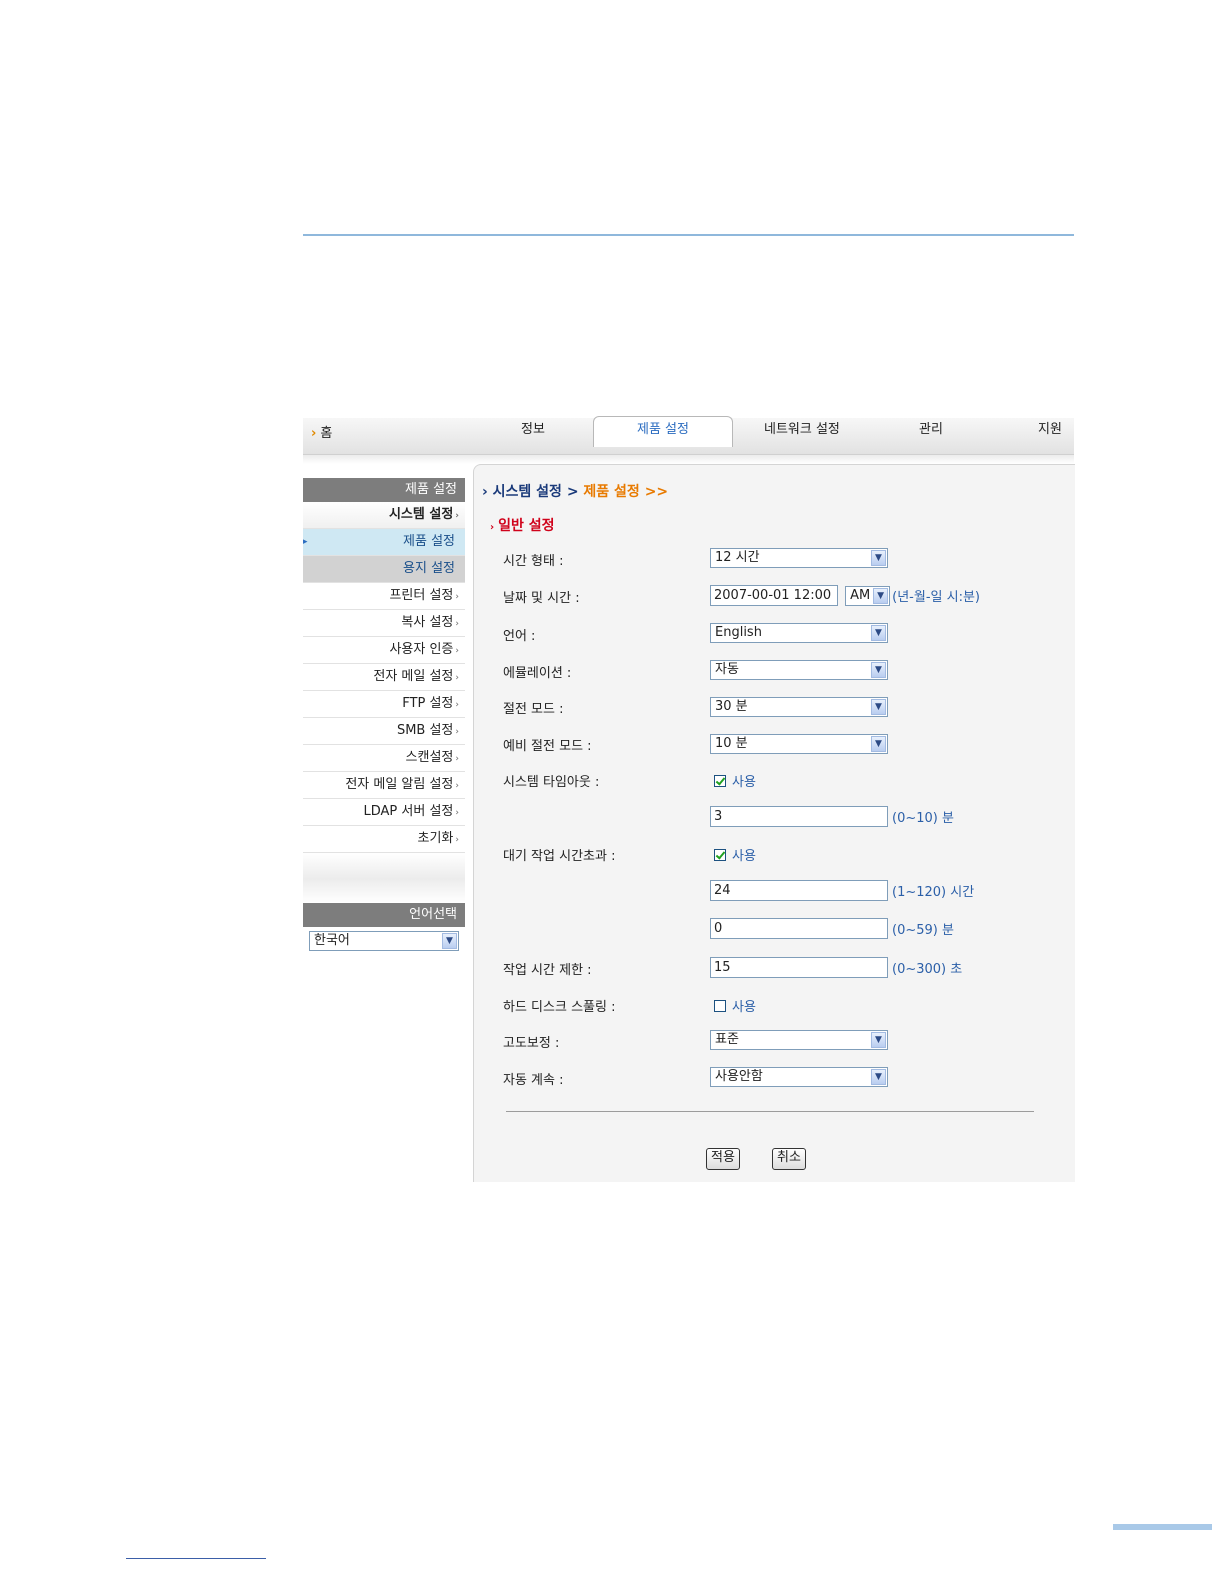 The height and width of the screenshot is (1584, 1224). I want to click on datetime-label: 날짜 및 시간 :, so click(541, 598).